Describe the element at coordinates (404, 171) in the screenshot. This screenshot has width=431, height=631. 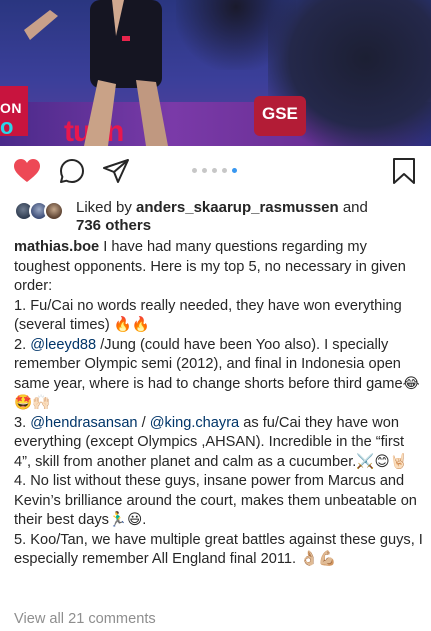
I see `bookmark-icon` at that location.